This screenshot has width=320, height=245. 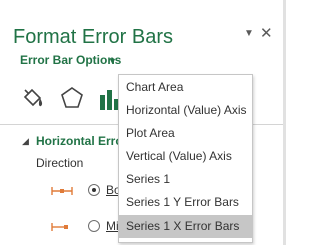 I want to click on menu-item-horizontal-value-axis: Horizontal (Value) Axis, so click(x=185, y=110).